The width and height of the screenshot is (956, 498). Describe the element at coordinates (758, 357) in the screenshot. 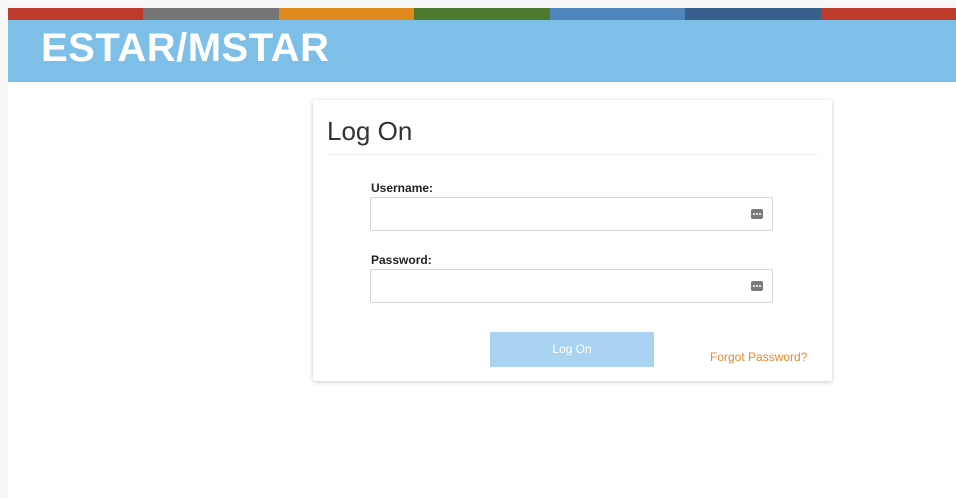

I see `forgot-password-link: Forgot Password?` at that location.